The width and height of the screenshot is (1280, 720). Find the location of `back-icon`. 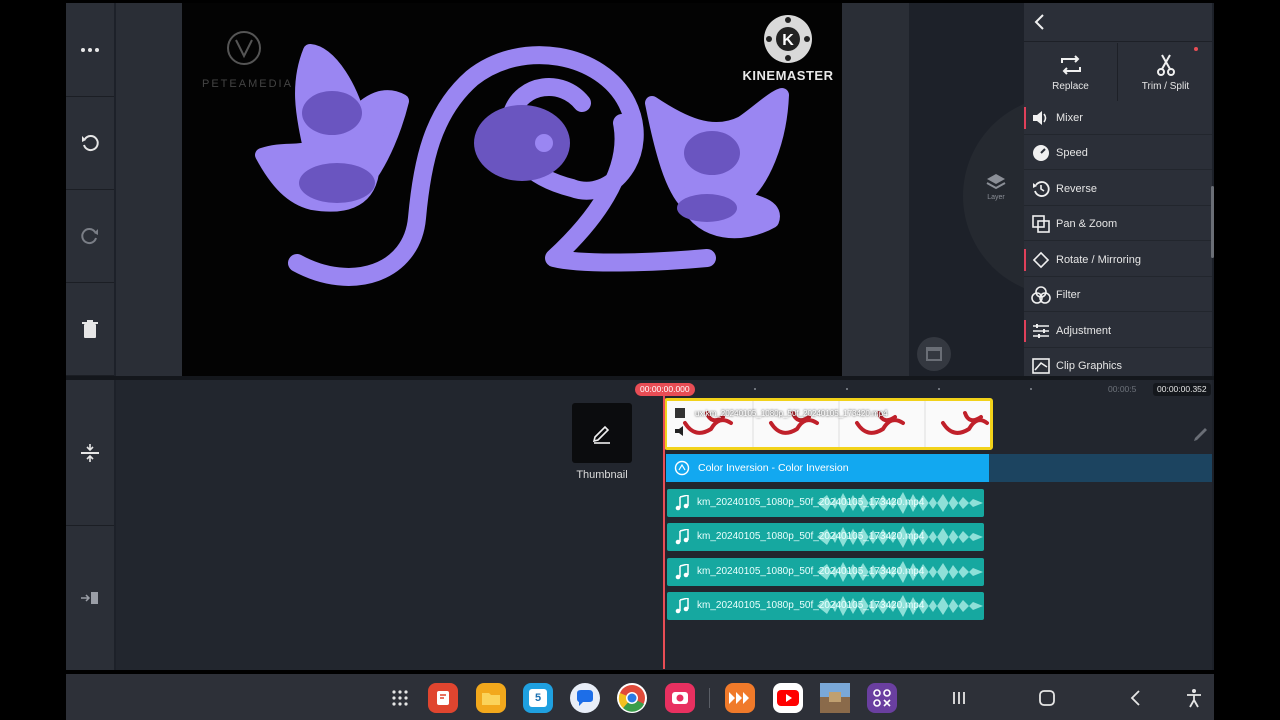

back-icon is located at coordinates (1135, 698).